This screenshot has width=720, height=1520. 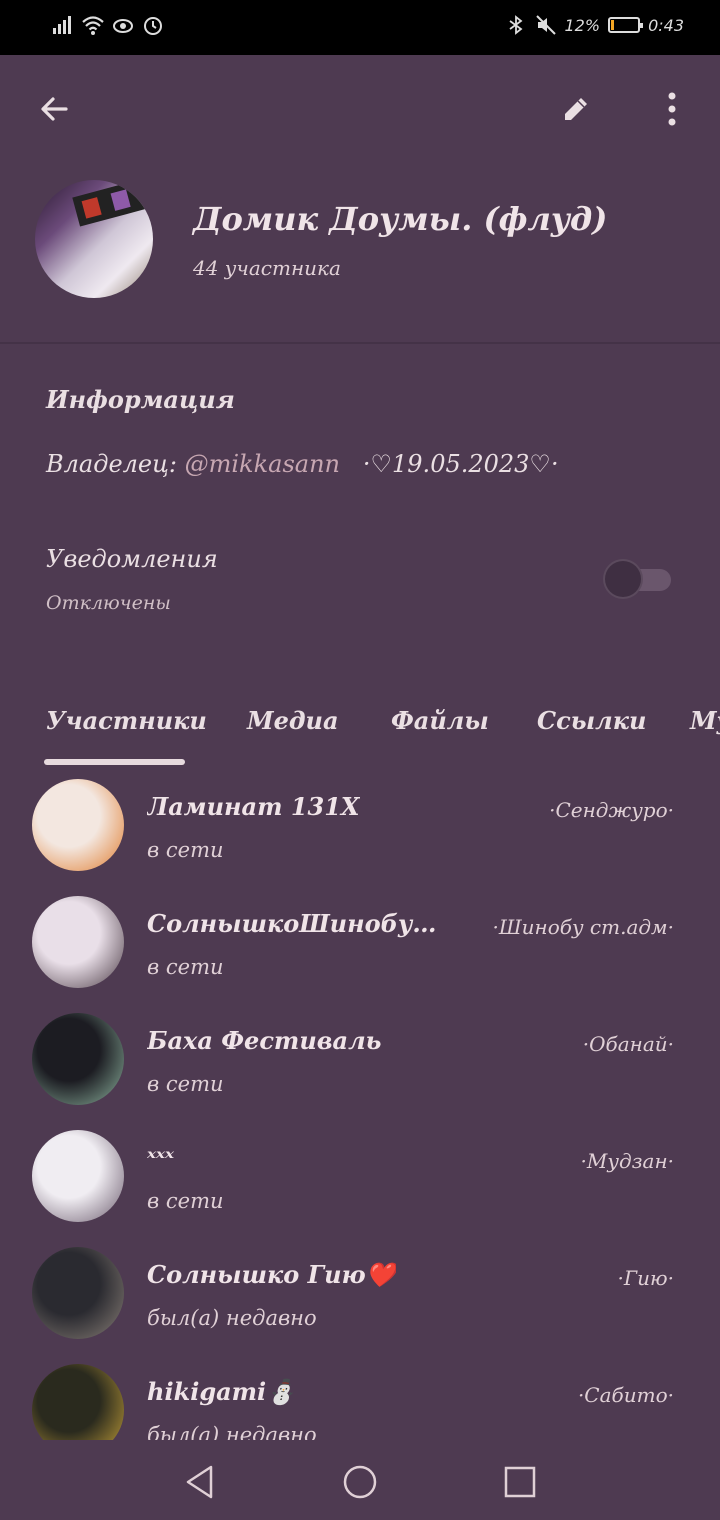 I want to click on arrow-left-icon, so click(x=54, y=109).